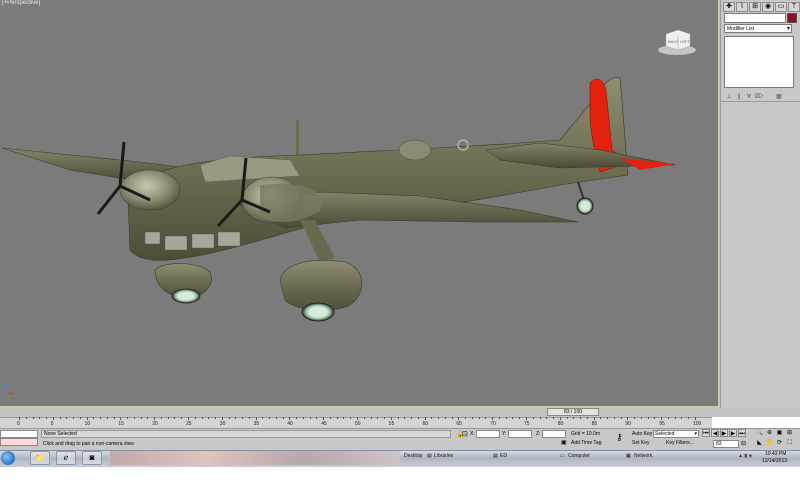 This screenshot has width=800, height=500. What do you see at coordinates (742, 433) in the screenshot?
I see `go-to-end-icon: ⏭` at bounding box center [742, 433].